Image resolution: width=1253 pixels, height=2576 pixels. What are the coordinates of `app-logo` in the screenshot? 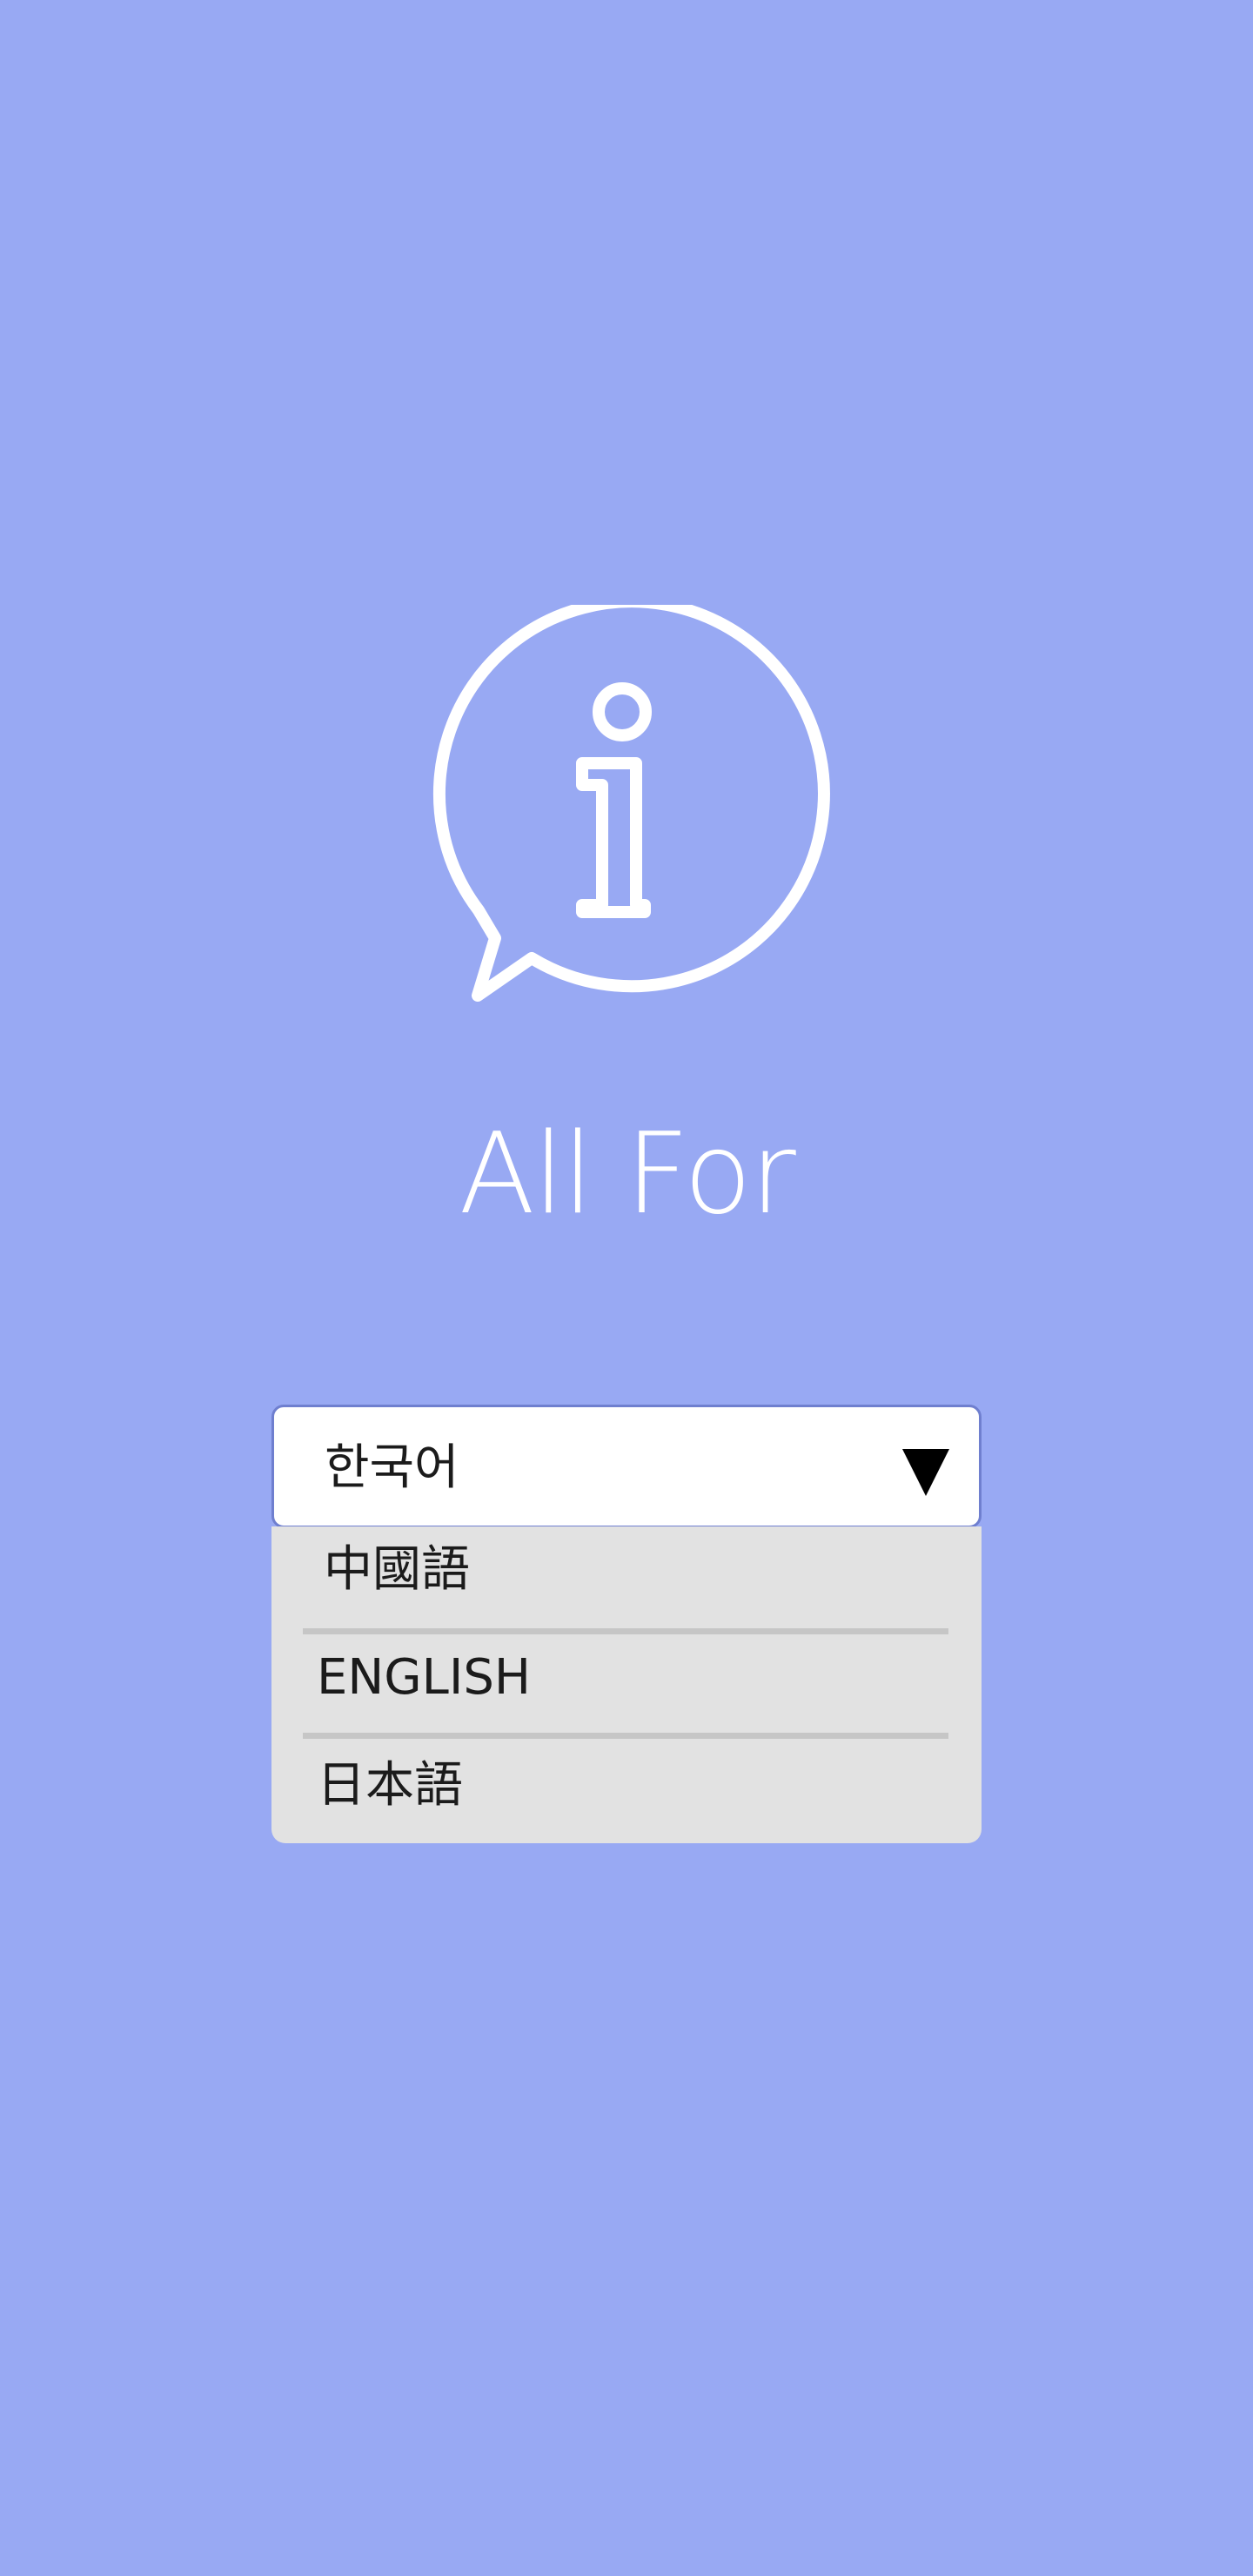 It's located at (626, 809).